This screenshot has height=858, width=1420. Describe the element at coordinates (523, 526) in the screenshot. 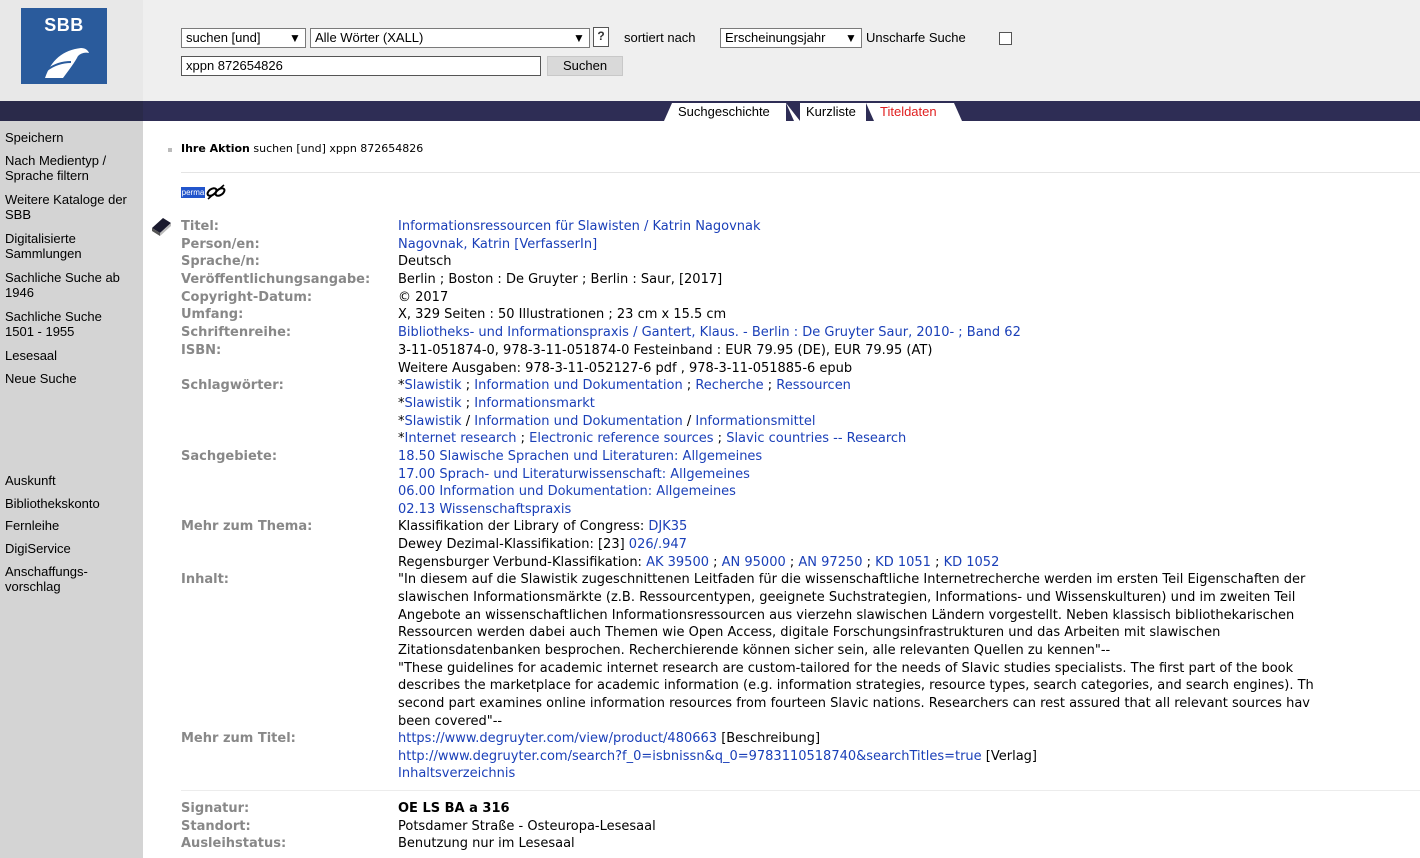

I see `lc-prefix: Klassifikation der Library of Congress:` at that location.